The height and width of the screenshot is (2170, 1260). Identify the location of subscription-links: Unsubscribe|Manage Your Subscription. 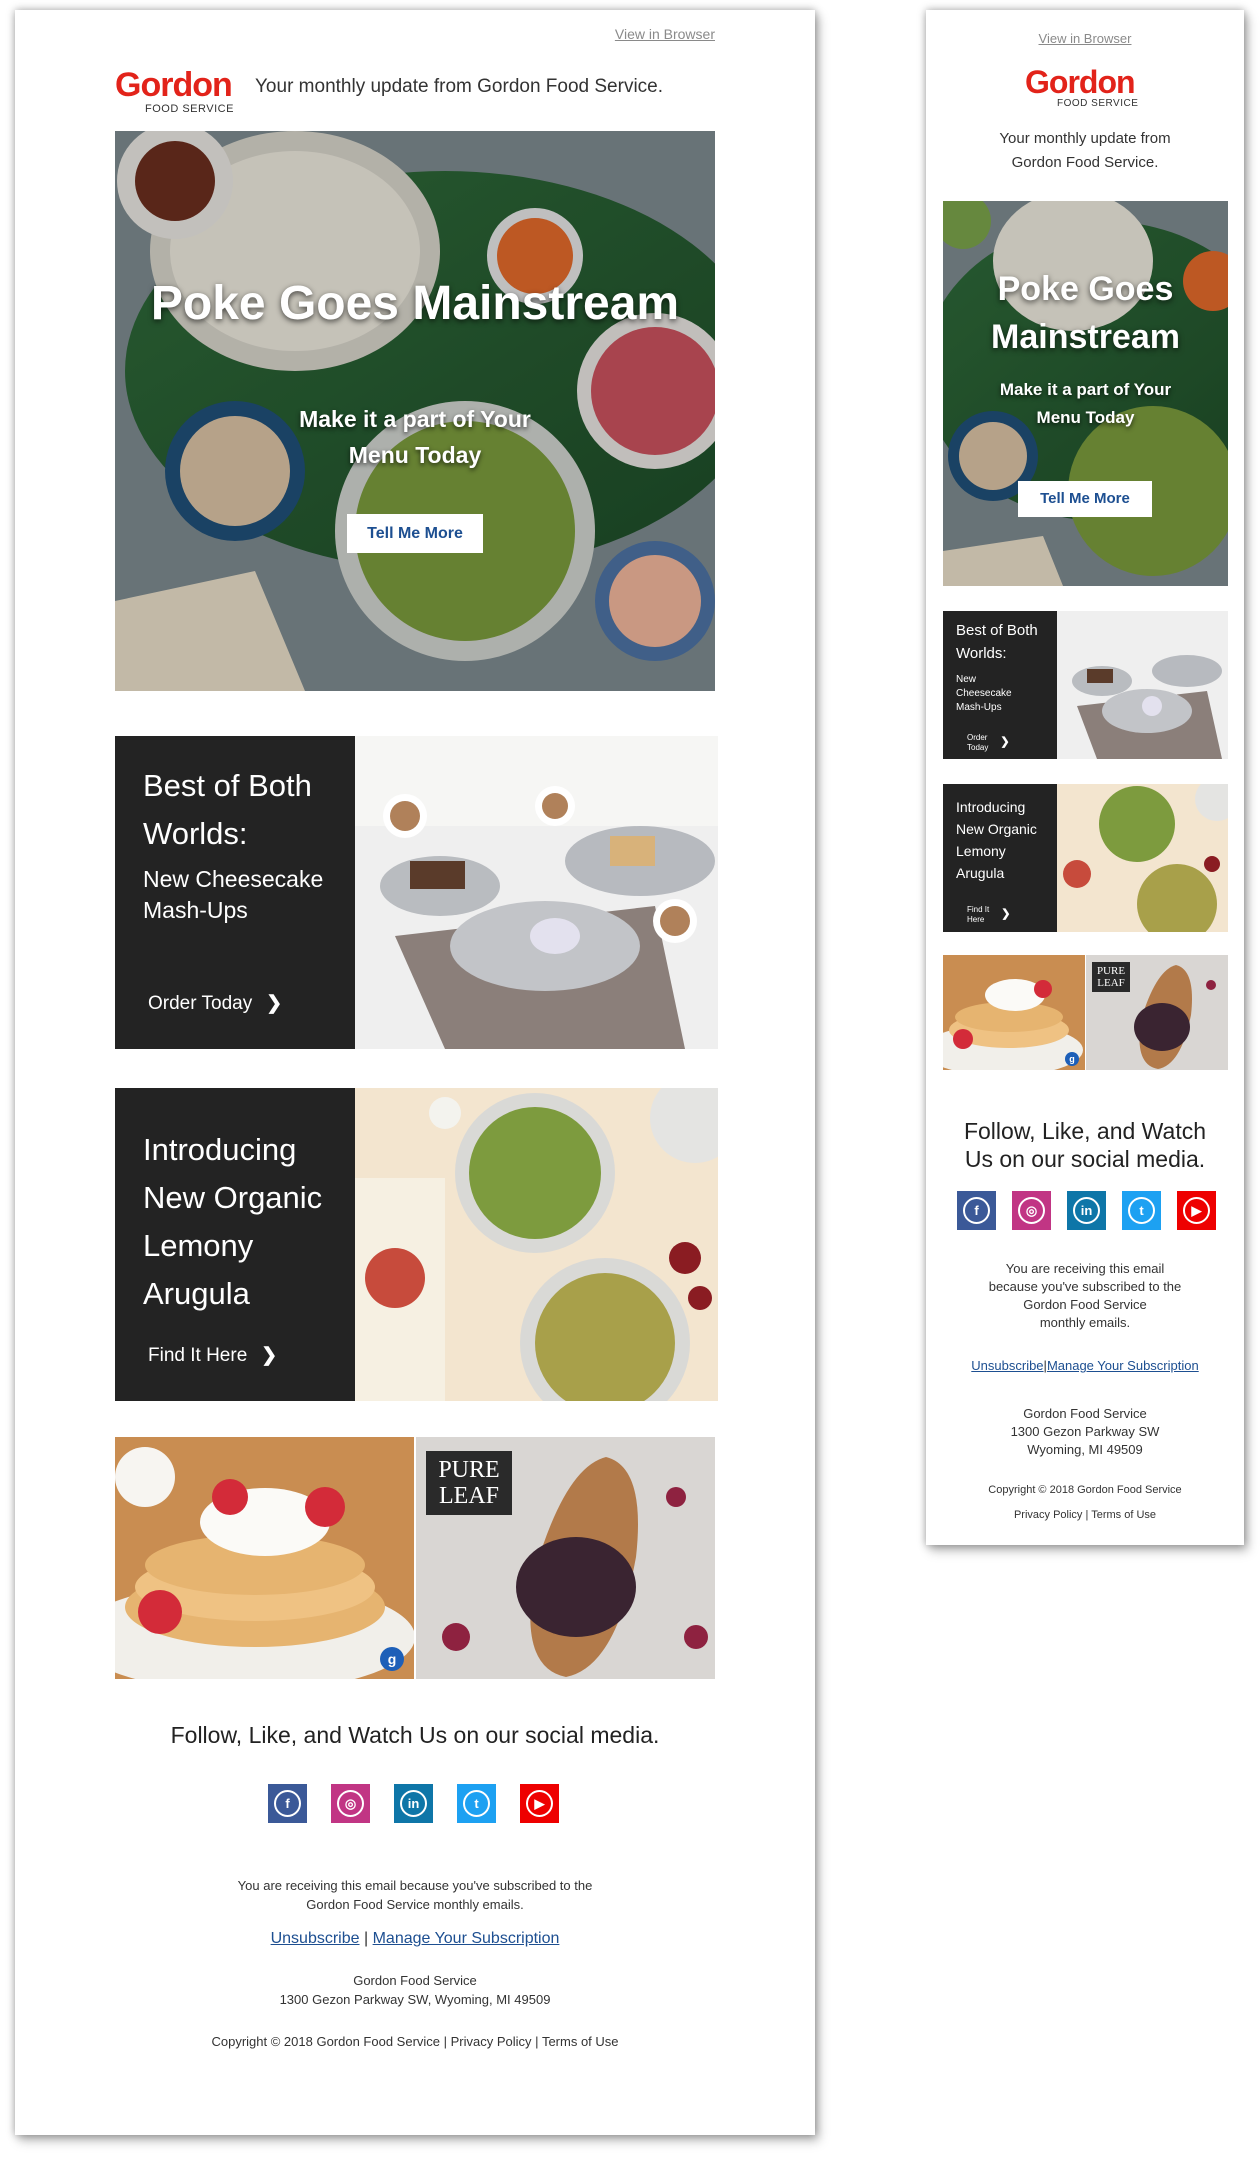
(1085, 1365).